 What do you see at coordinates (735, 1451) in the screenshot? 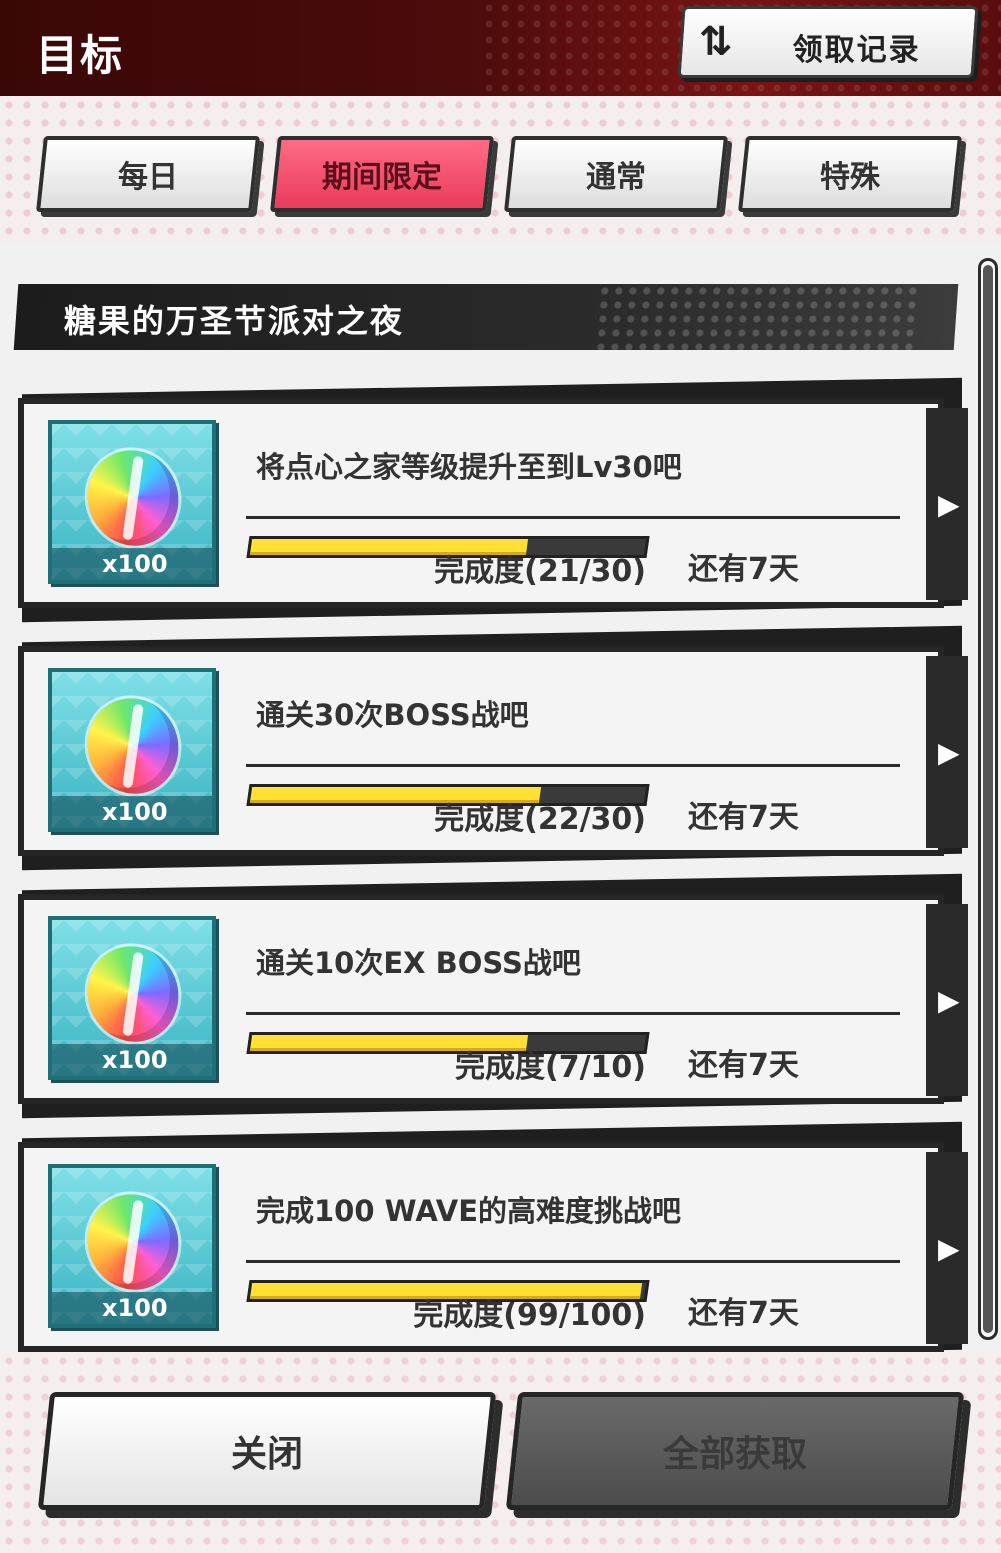
I see `claim-all-button: 全部获取` at bounding box center [735, 1451].